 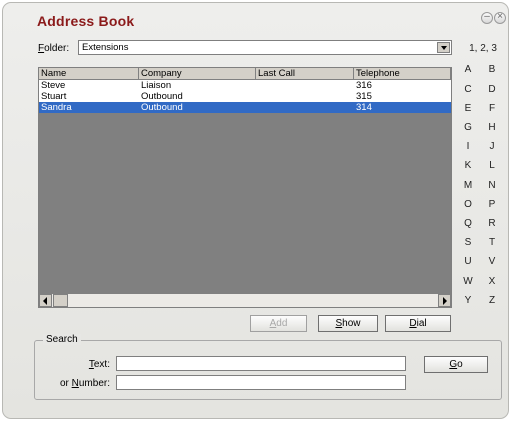 What do you see at coordinates (468, 204) in the screenshot?
I see `index-link-o: O` at bounding box center [468, 204].